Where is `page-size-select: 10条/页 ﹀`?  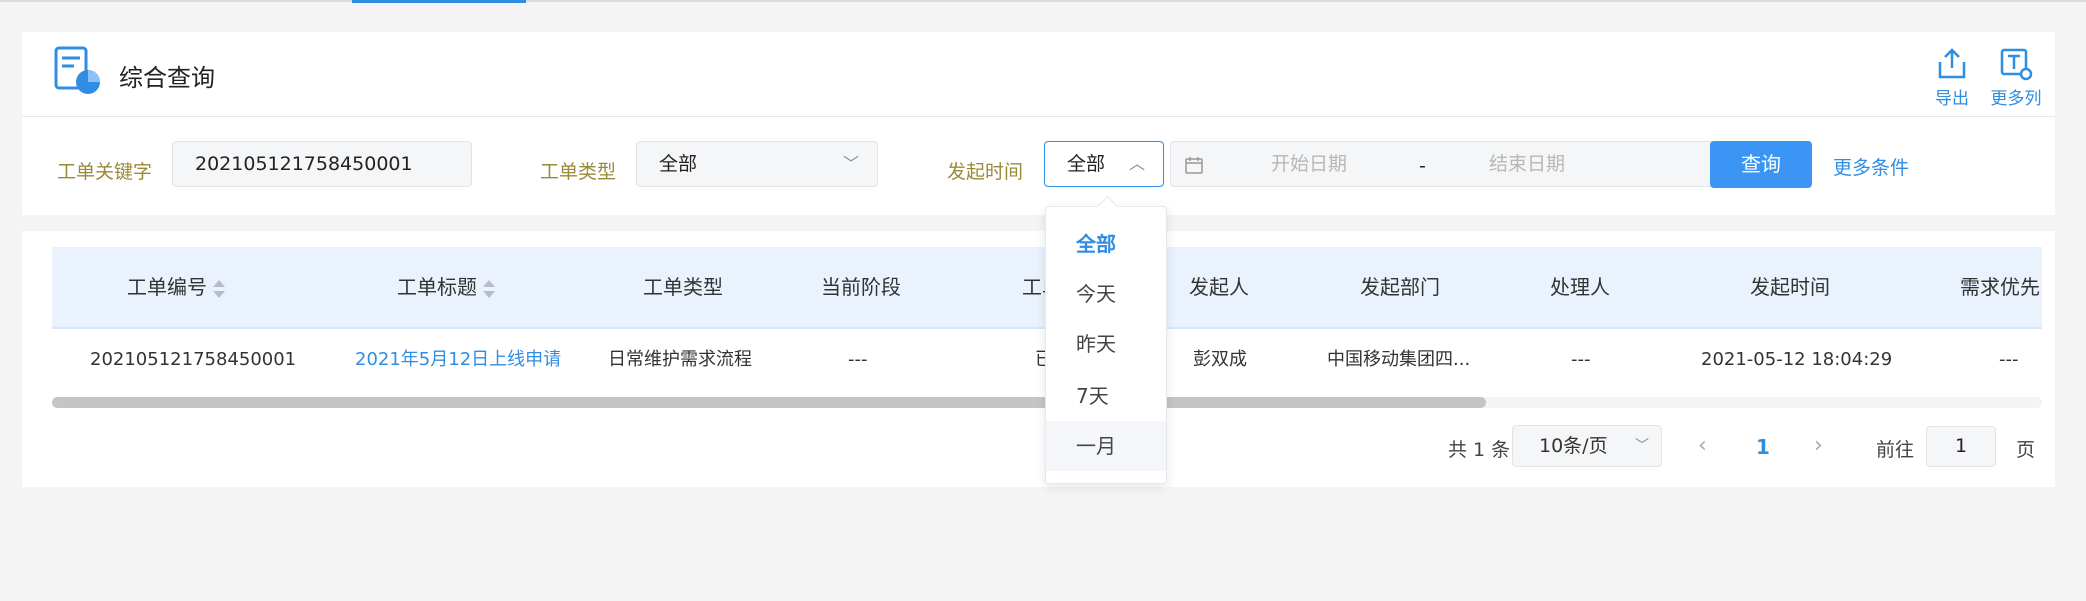 page-size-select: 10条/页 ﹀ is located at coordinates (1587, 446).